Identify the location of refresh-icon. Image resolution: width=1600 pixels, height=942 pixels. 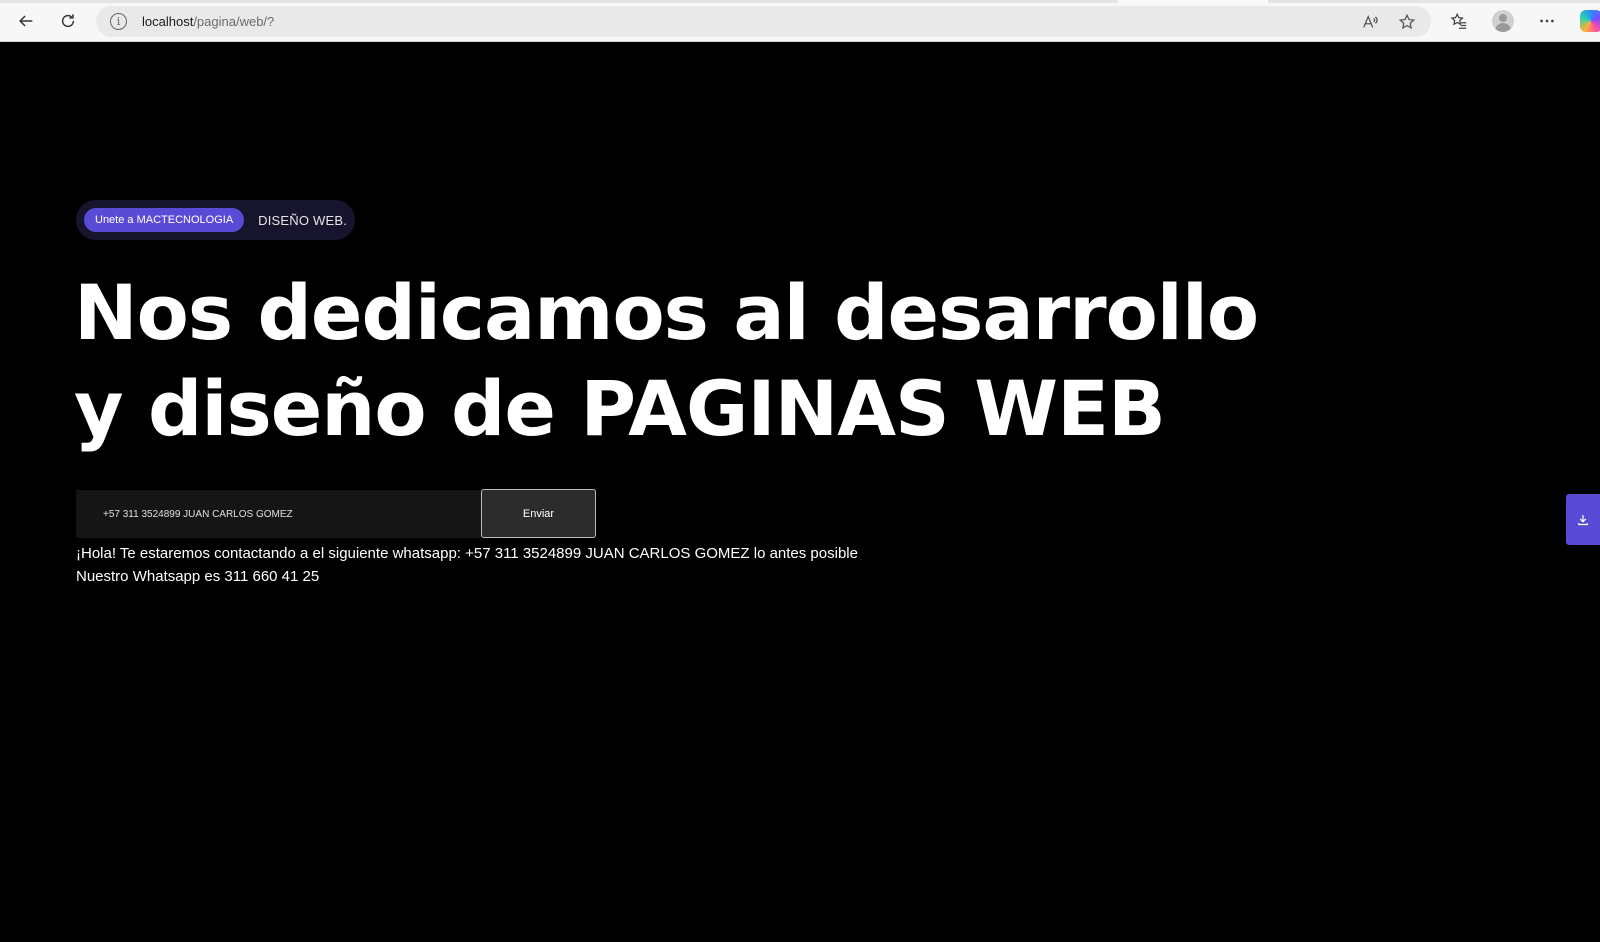
(68, 21).